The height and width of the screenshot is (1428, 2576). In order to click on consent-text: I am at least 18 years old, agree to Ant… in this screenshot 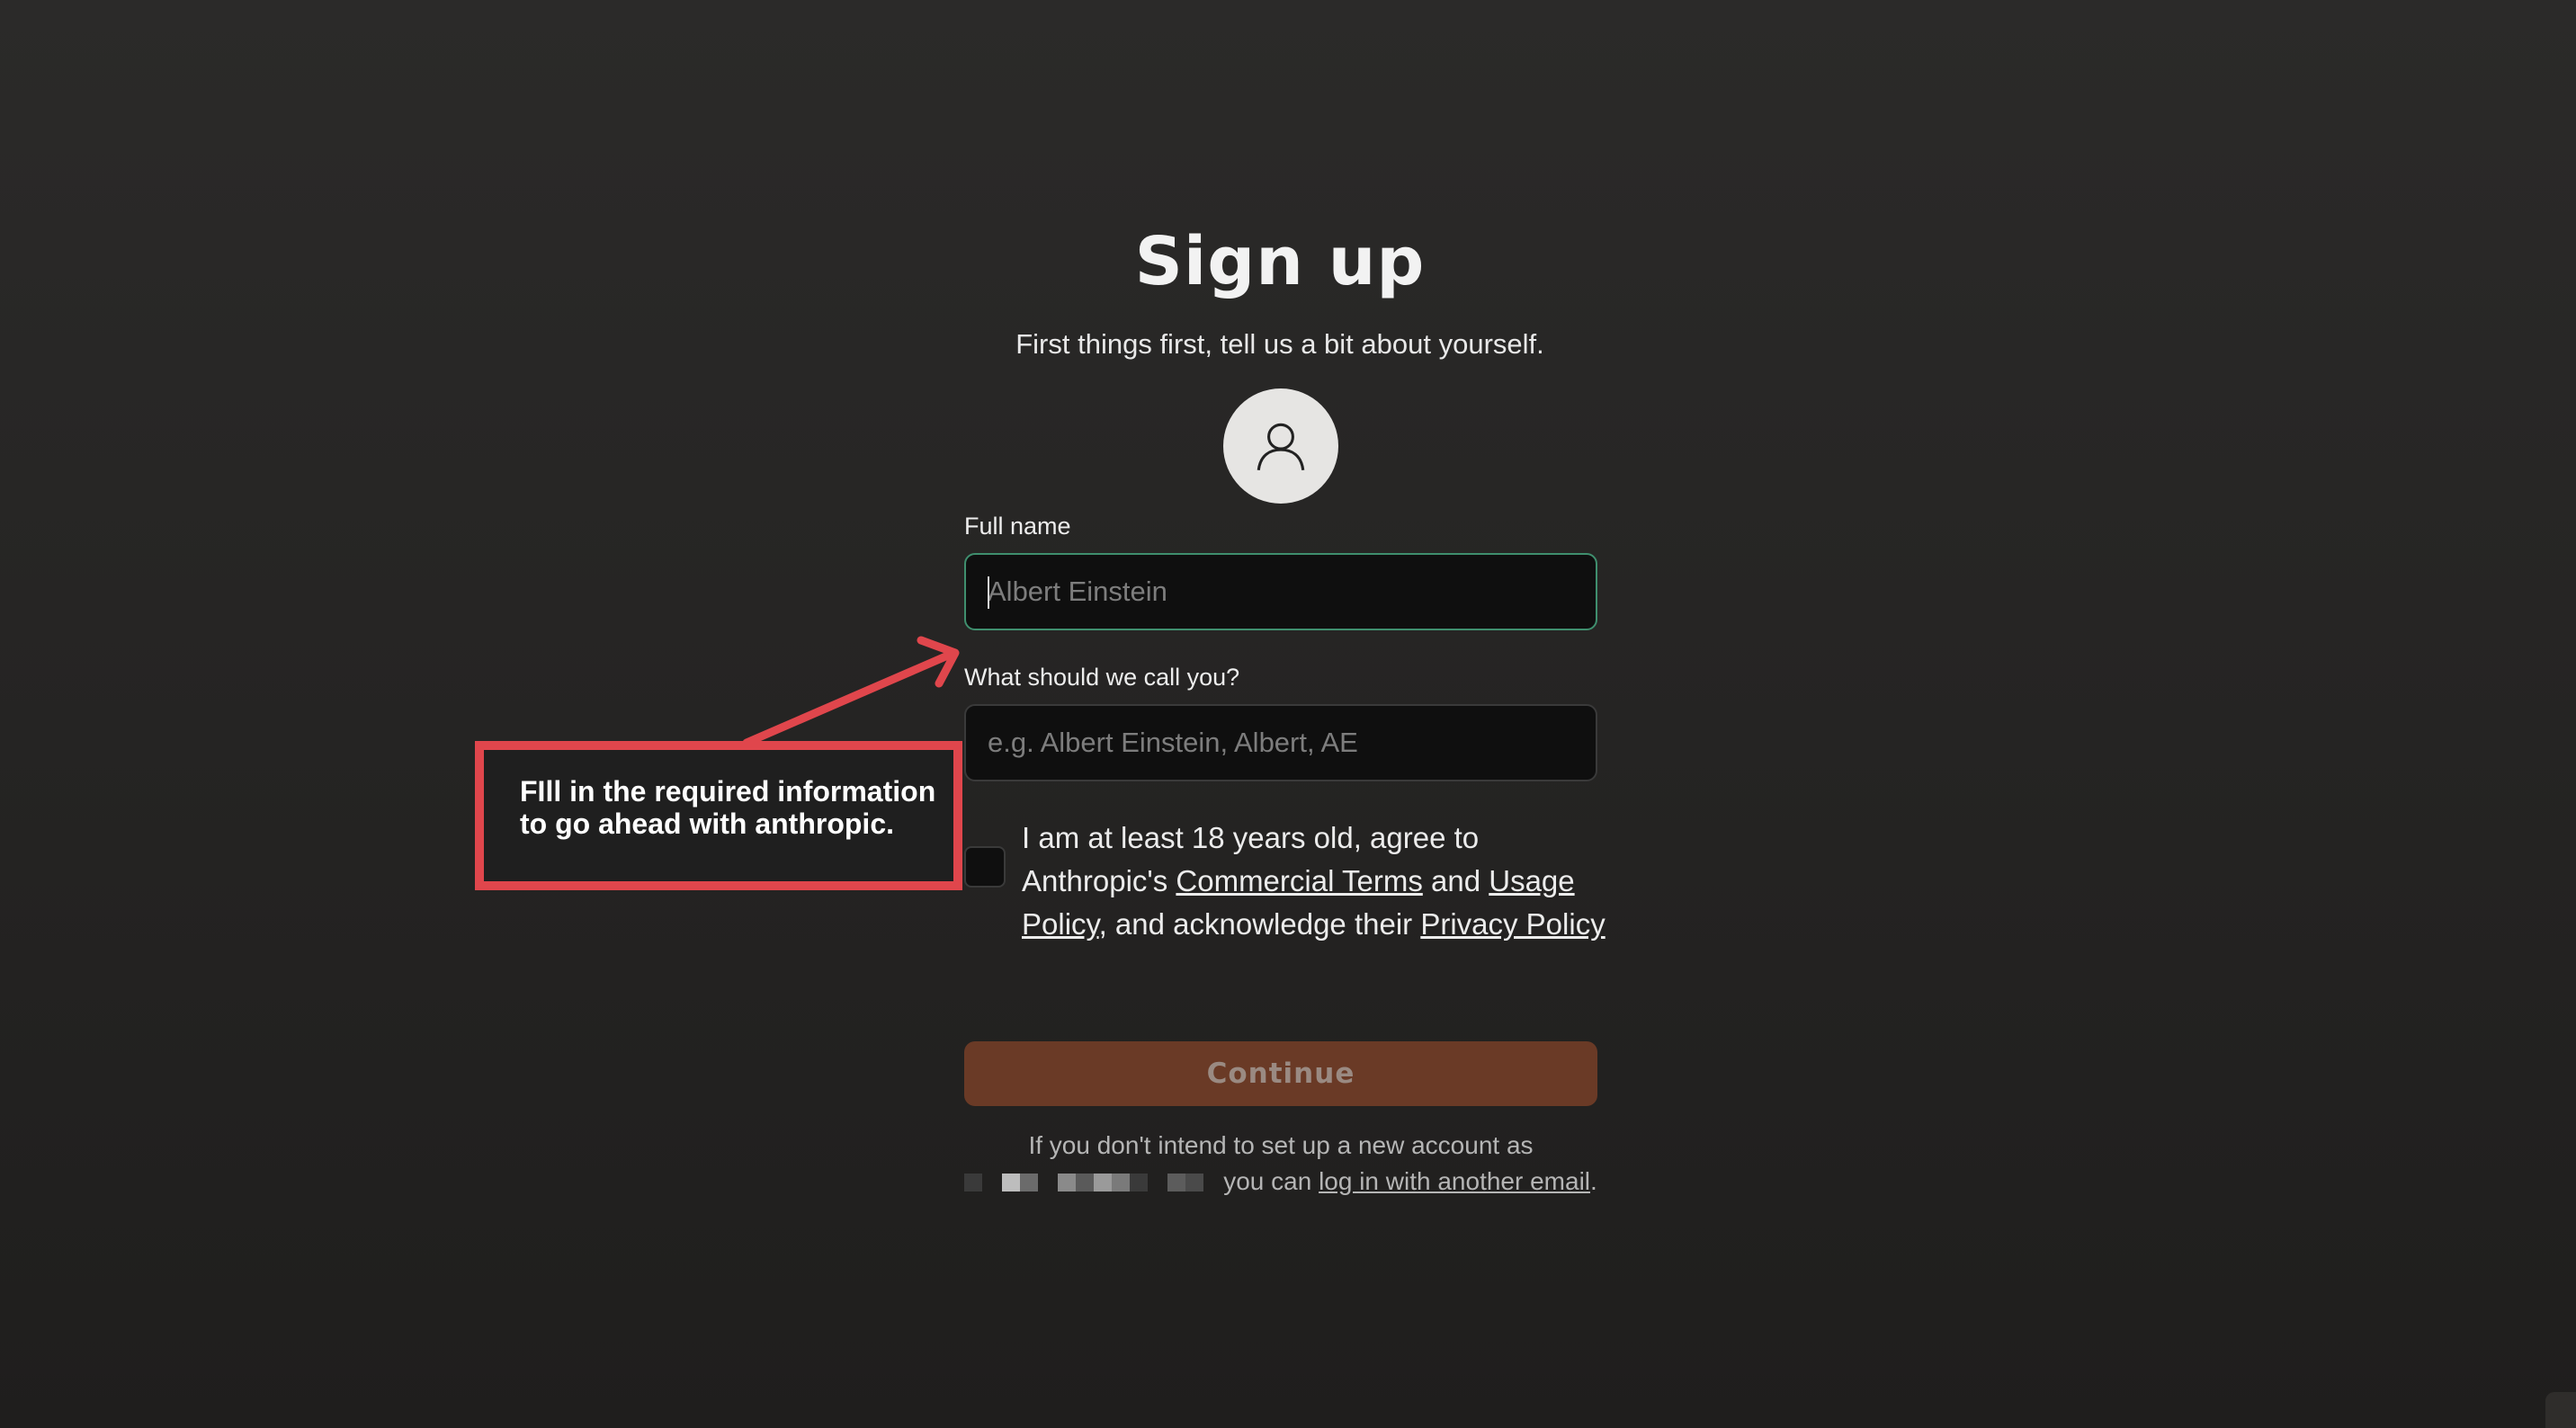, I will do `click(1314, 881)`.